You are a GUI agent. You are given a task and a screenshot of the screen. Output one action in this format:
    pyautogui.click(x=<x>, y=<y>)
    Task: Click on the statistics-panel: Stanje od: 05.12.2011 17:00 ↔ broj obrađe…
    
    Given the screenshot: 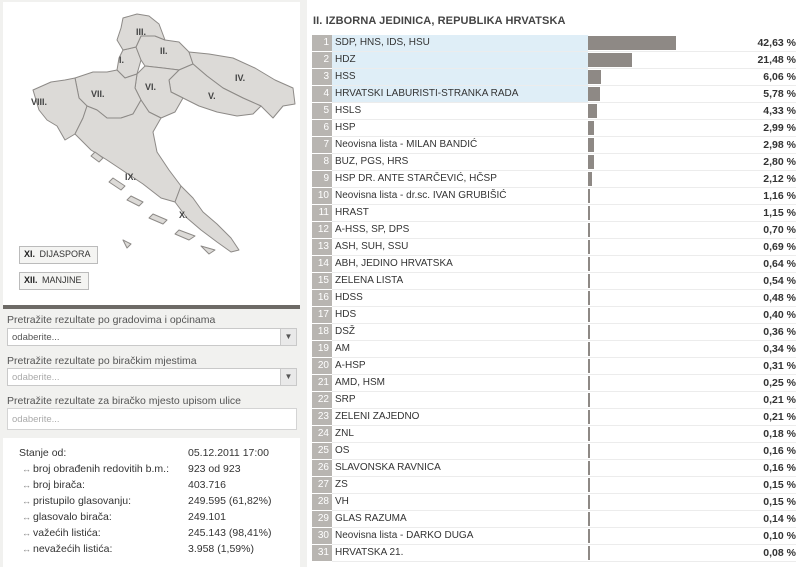 What is the action you would take?
    pyautogui.click(x=151, y=502)
    